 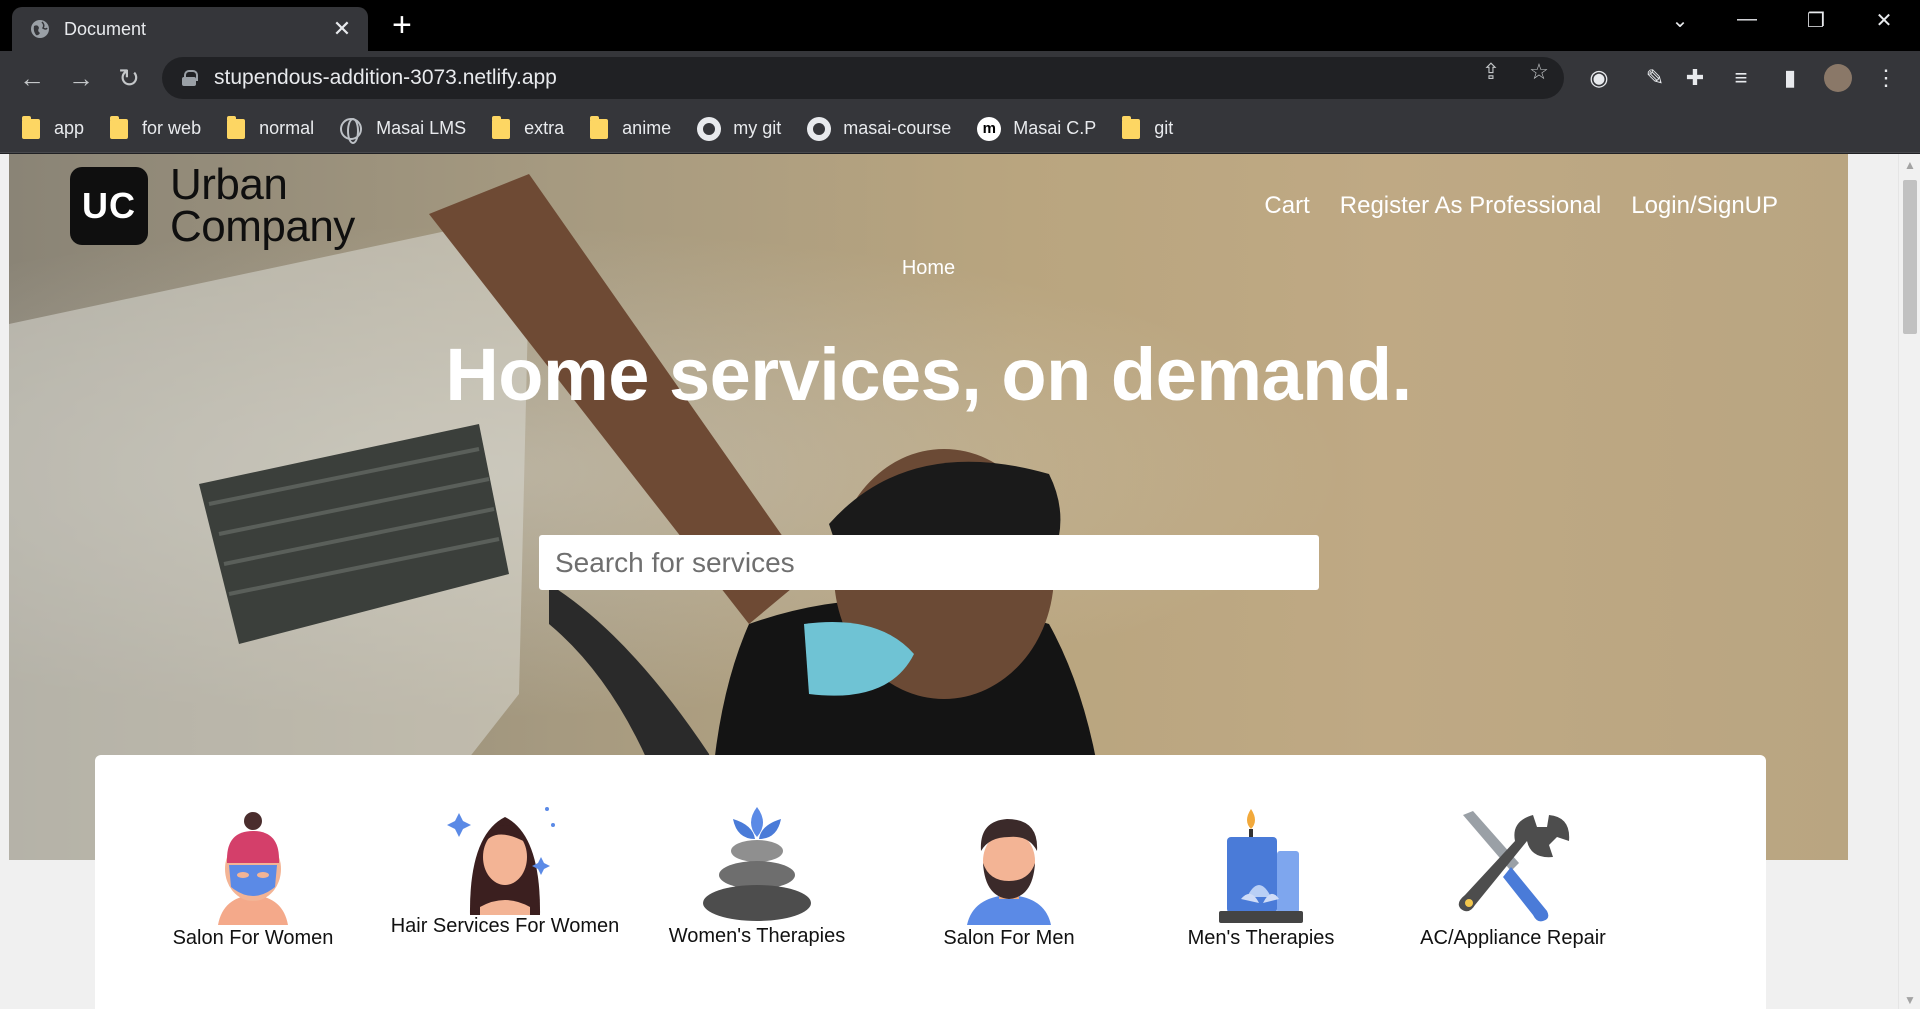 What do you see at coordinates (1009, 872) in the screenshot?
I see `man-beard-icon` at bounding box center [1009, 872].